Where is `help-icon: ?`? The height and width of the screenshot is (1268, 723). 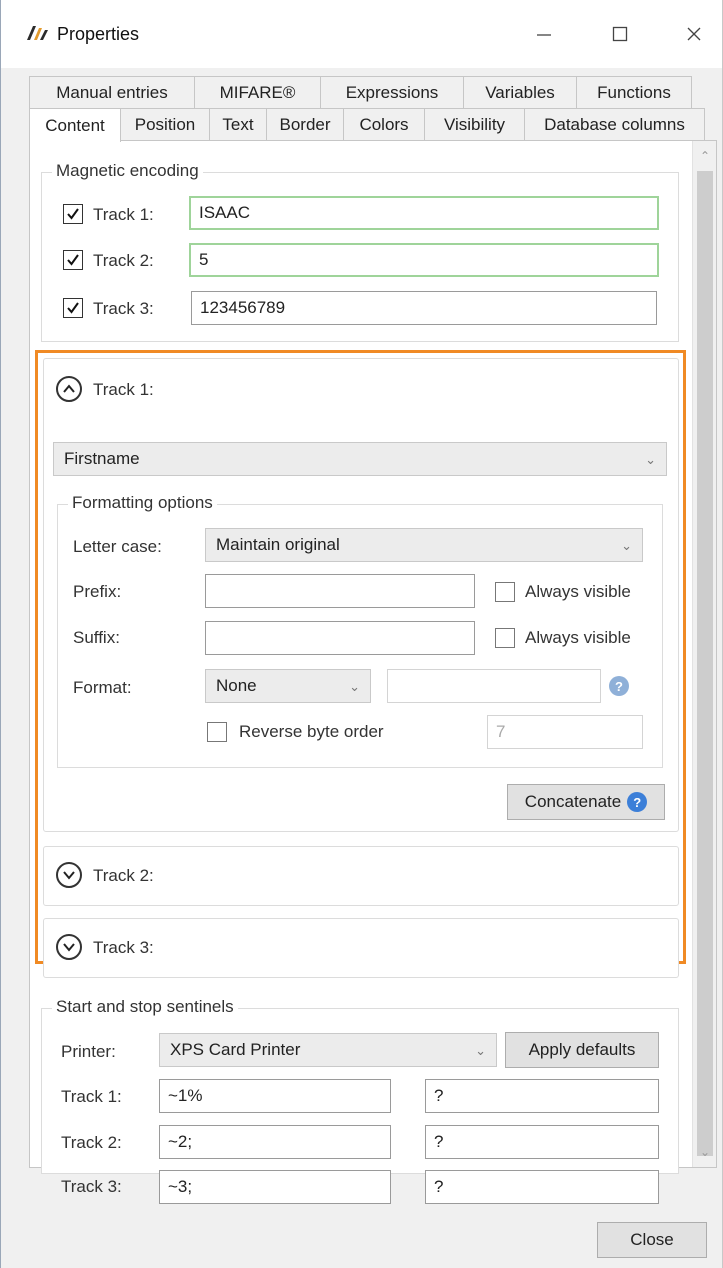
help-icon: ? is located at coordinates (637, 802).